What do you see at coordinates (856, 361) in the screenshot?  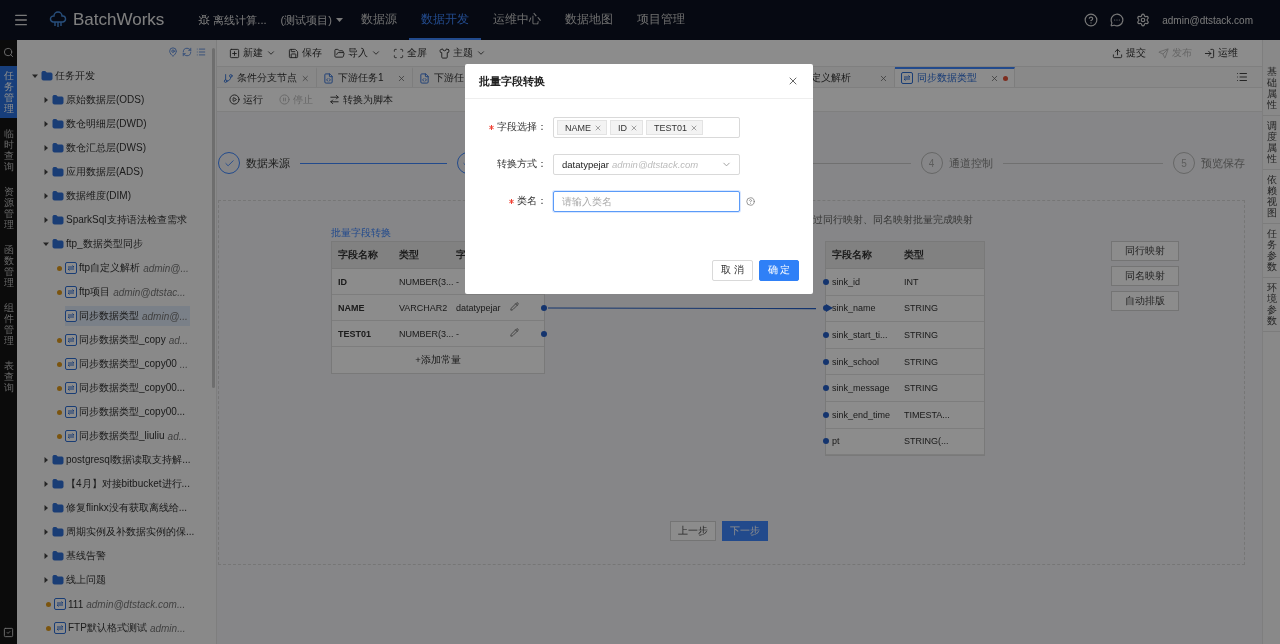 I see `table-cell: sink_school` at bounding box center [856, 361].